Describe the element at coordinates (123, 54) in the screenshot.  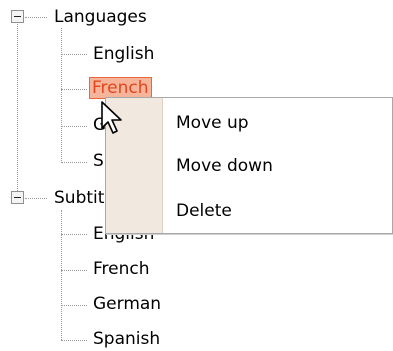
I see `tree-node-languages-english: English` at that location.